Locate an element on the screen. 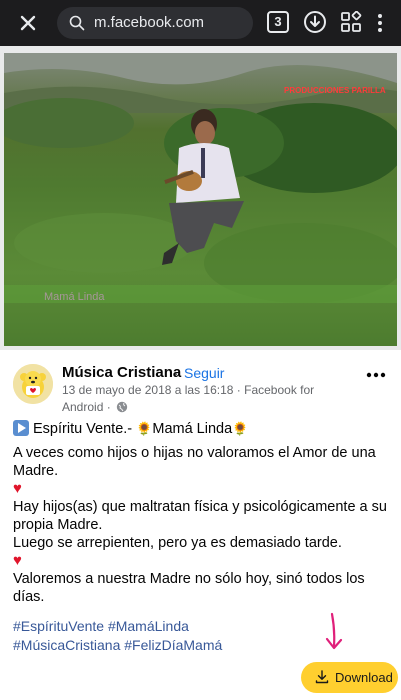 The width and height of the screenshot is (401, 700). url-text: m.facebook.com is located at coordinates (149, 22).